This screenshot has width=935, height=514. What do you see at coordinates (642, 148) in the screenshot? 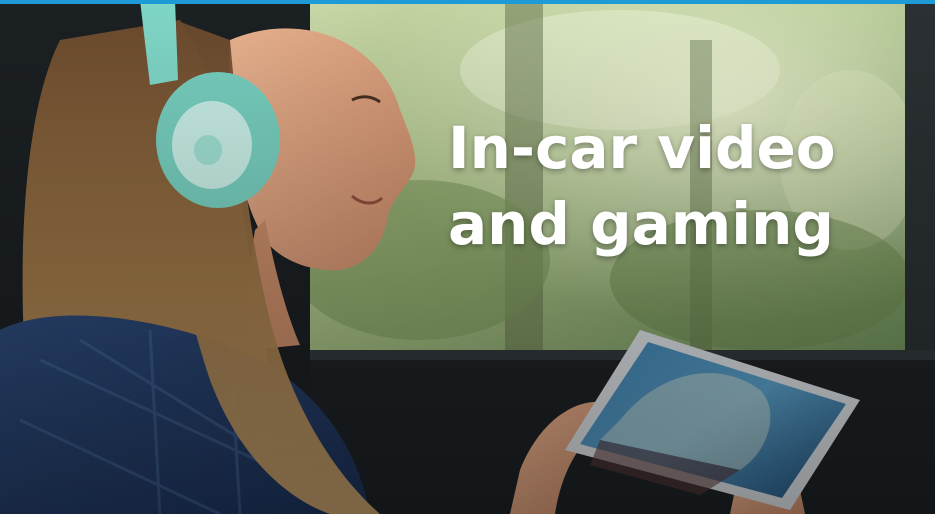
I see `headline-line-1: In-car video` at bounding box center [642, 148].